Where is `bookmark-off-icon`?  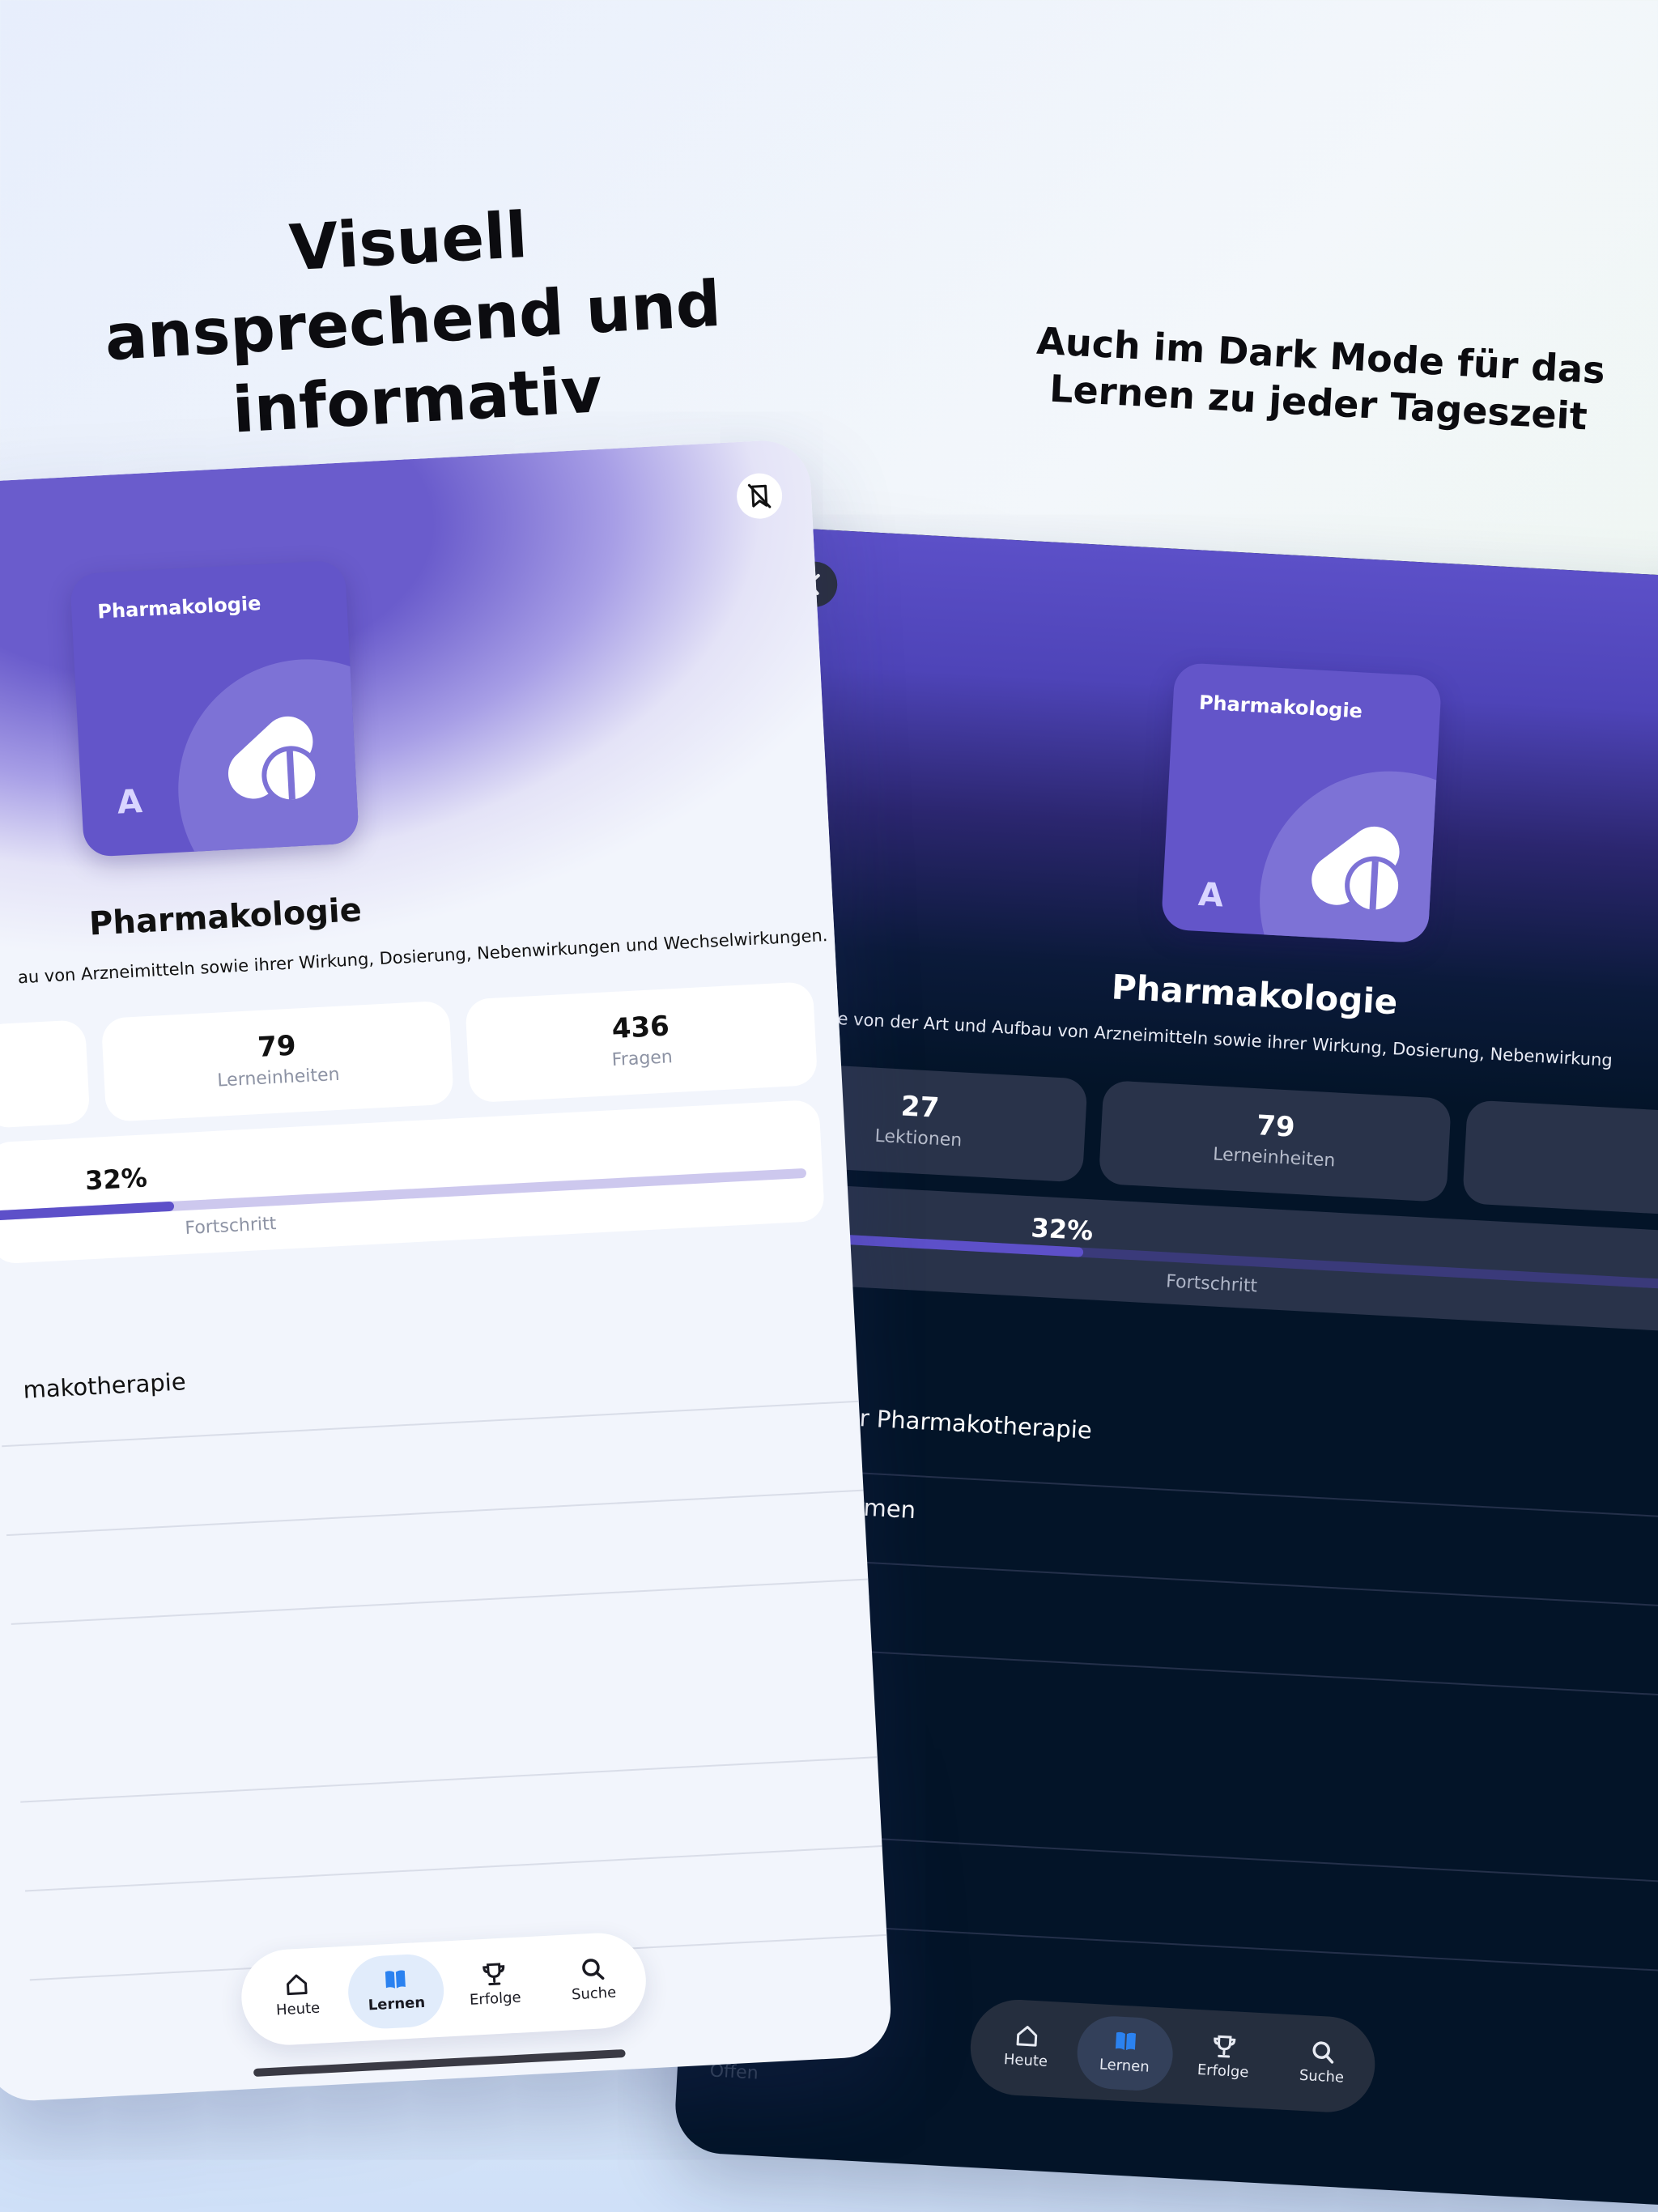
bookmark-off-icon is located at coordinates (759, 496).